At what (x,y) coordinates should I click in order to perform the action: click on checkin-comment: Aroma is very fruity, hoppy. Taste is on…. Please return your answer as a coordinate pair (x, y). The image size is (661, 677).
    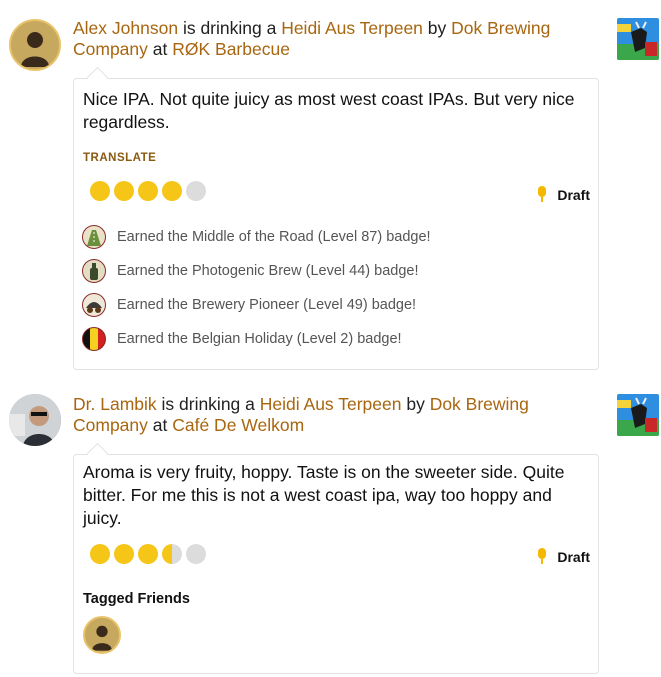
    Looking at the image, I should click on (324, 495).